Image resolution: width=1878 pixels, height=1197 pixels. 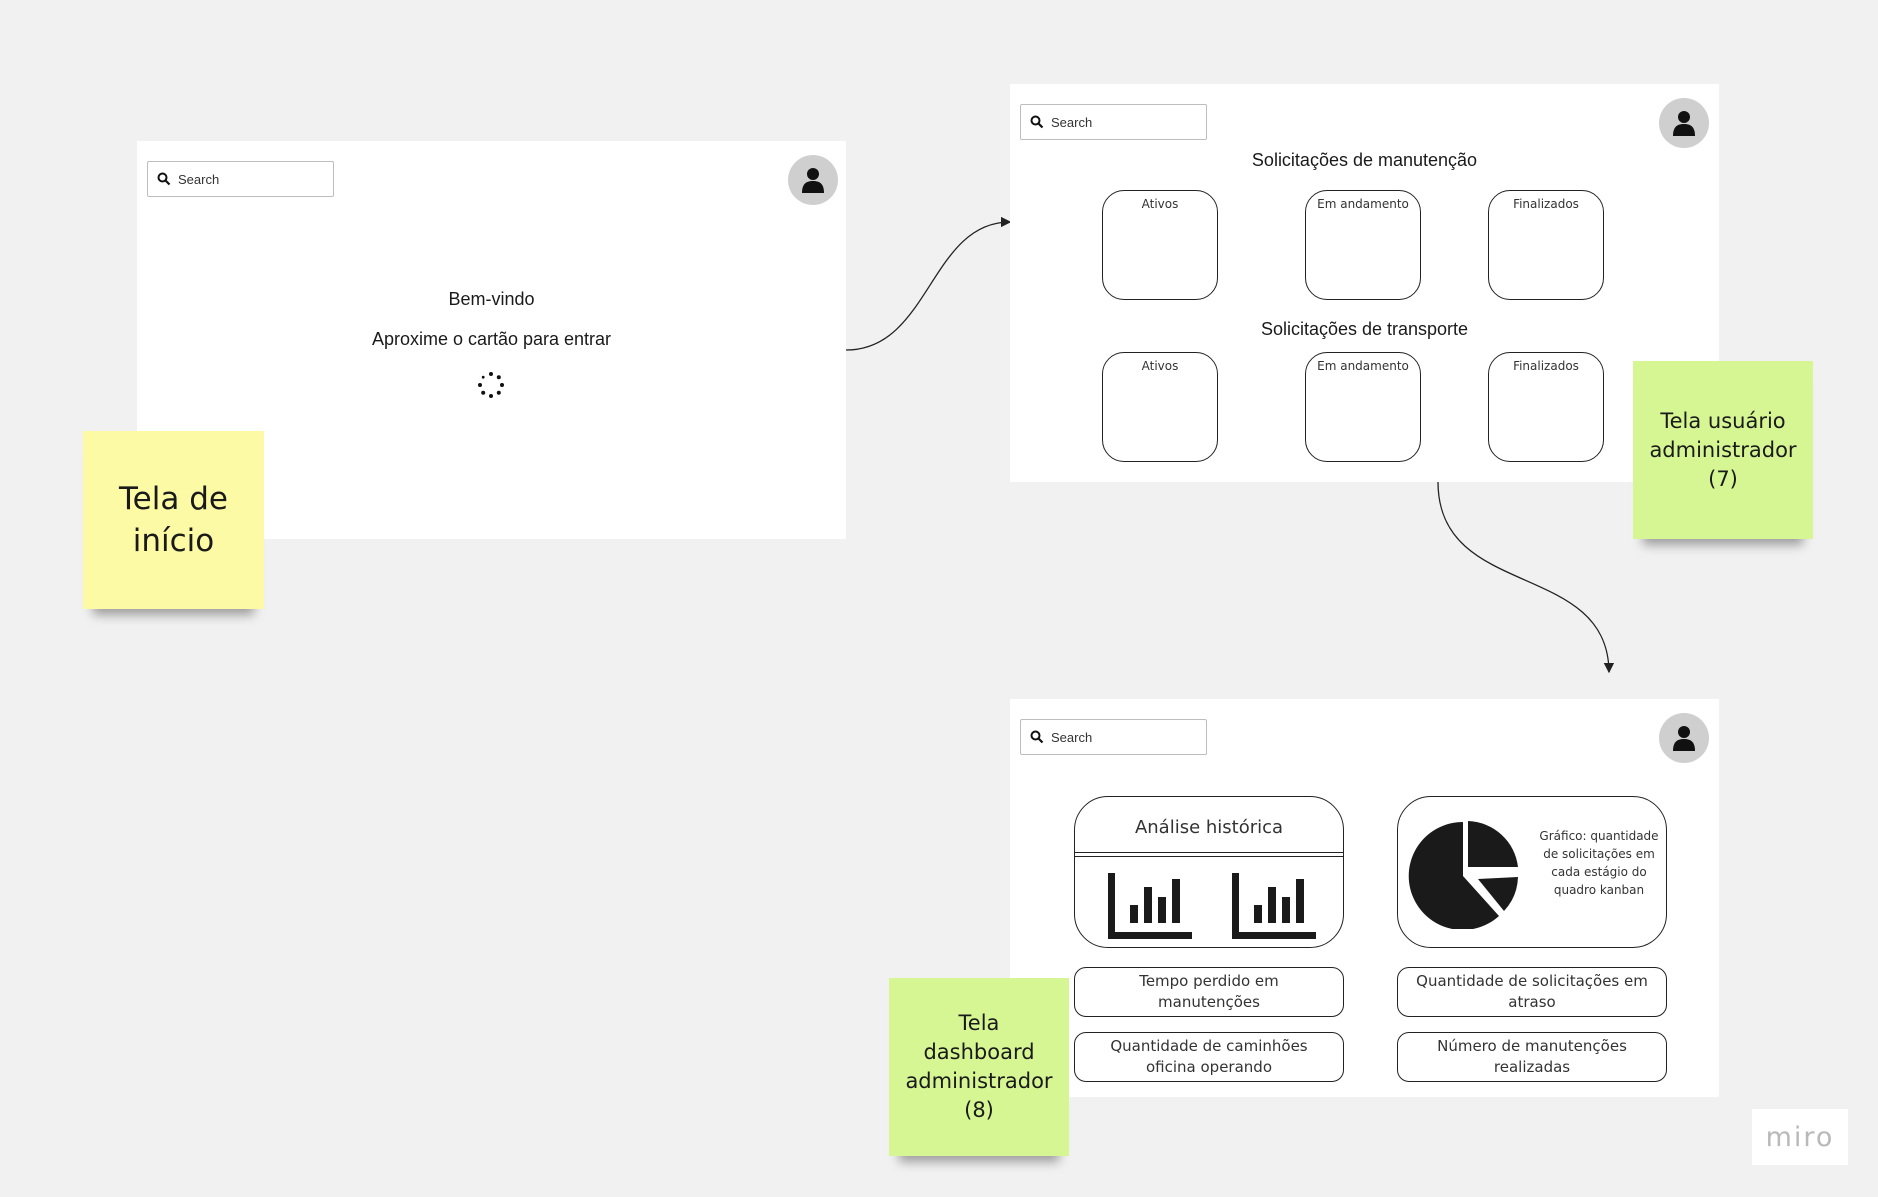 What do you see at coordinates (928, 283) in the screenshot?
I see `arrow-start-to-admin` at bounding box center [928, 283].